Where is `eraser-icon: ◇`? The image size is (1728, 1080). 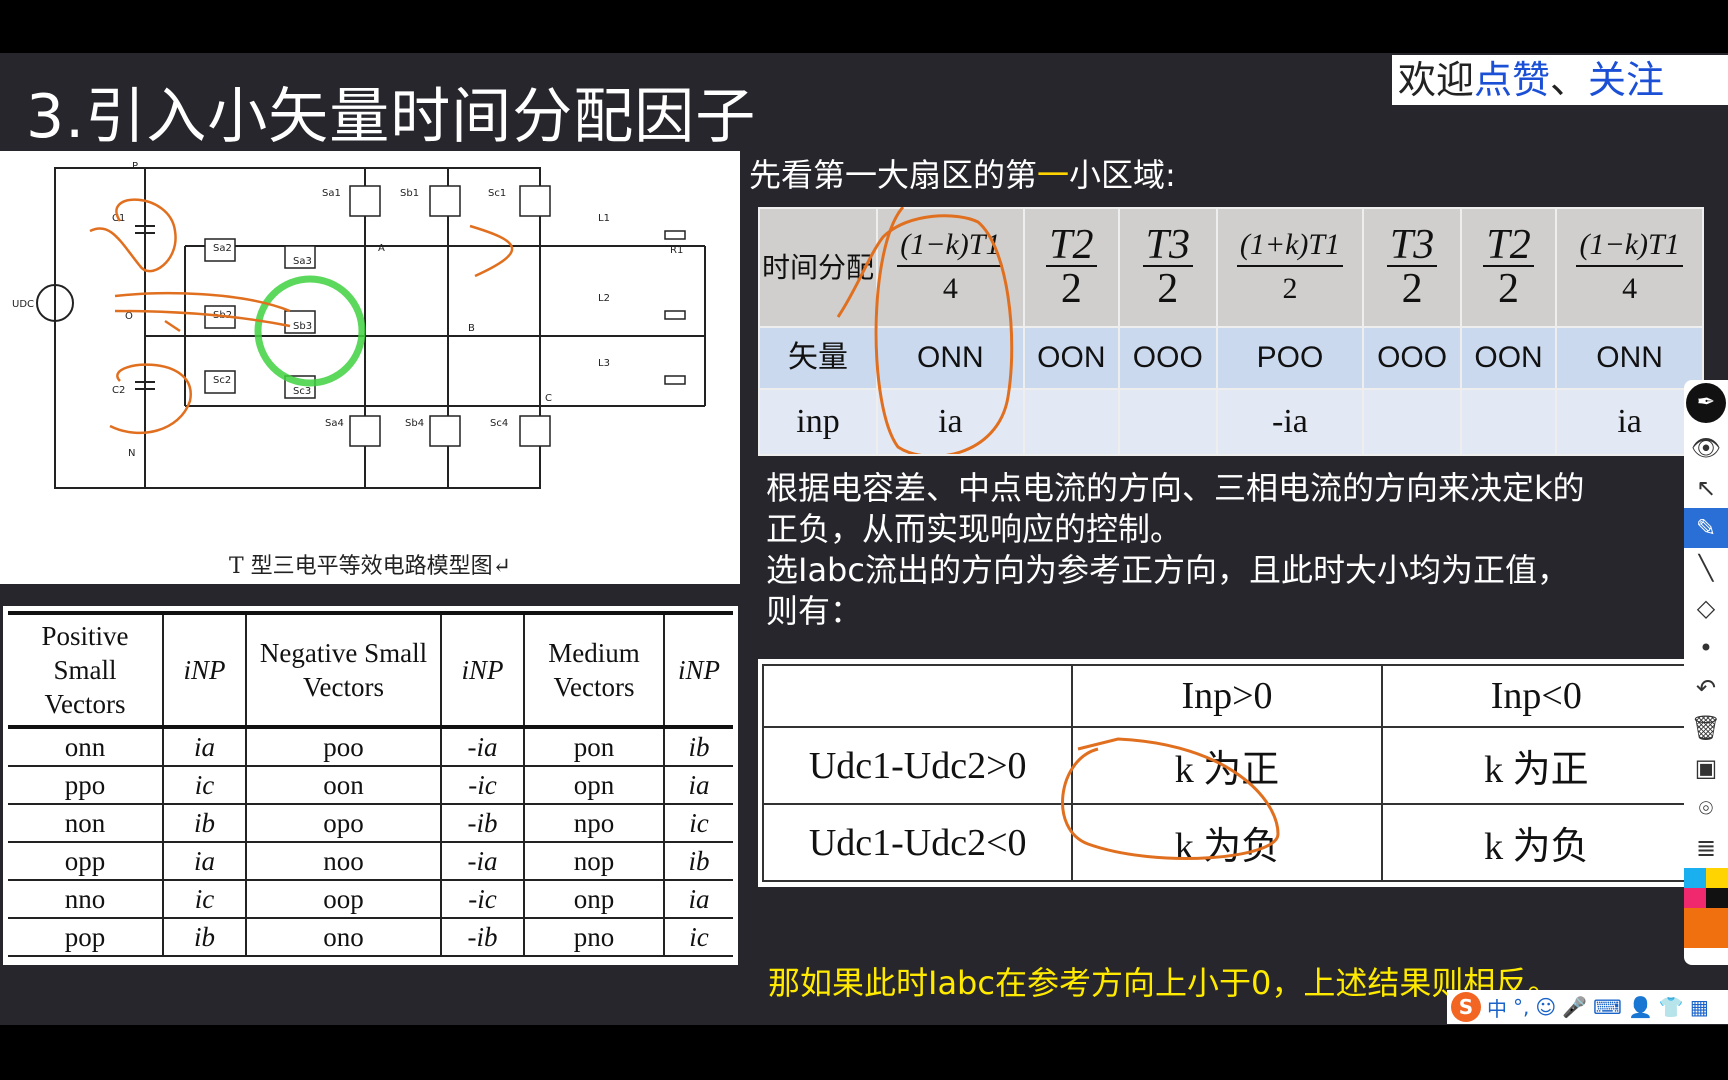
eraser-icon: ◇ is located at coordinates (1706, 608).